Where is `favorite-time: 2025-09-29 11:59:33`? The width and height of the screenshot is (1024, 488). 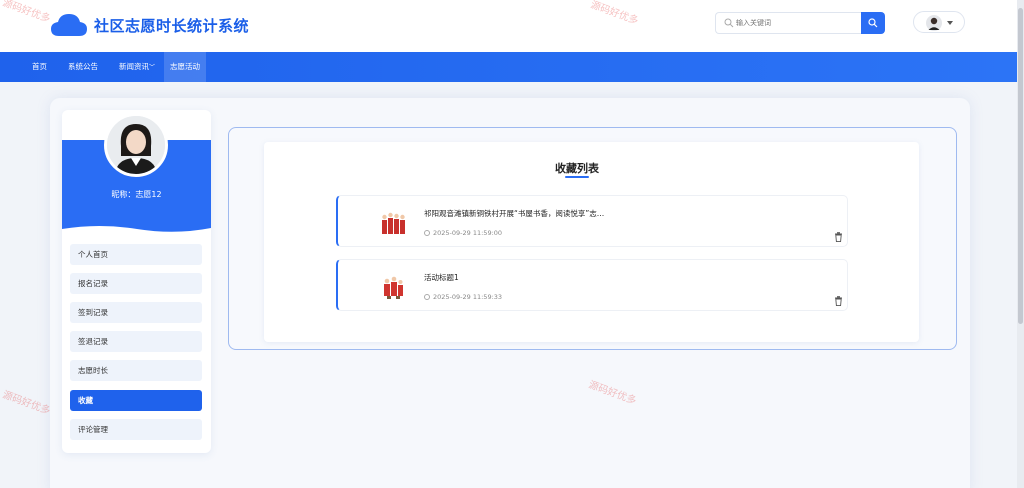
favorite-time: 2025-09-29 11:59:33 is located at coordinates (463, 297).